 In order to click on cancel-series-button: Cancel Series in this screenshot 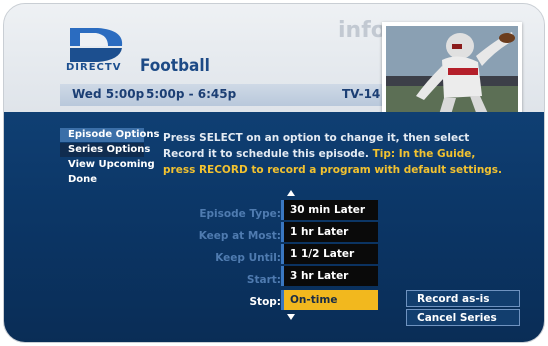, I will do `click(463, 317)`.